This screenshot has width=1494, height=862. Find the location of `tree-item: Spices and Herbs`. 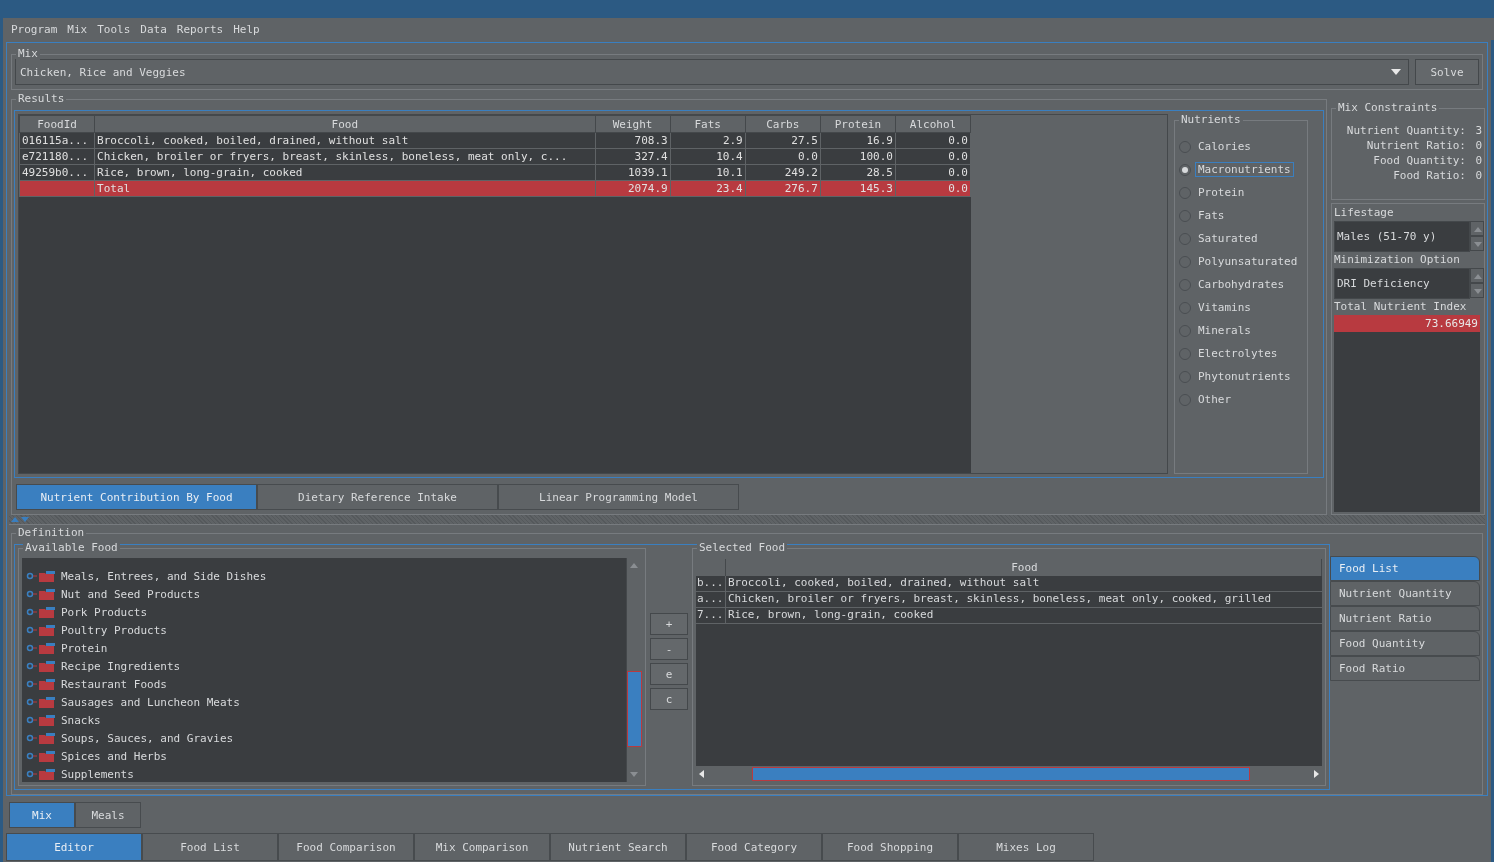

tree-item: Spices and Herbs is located at coordinates (114, 756).